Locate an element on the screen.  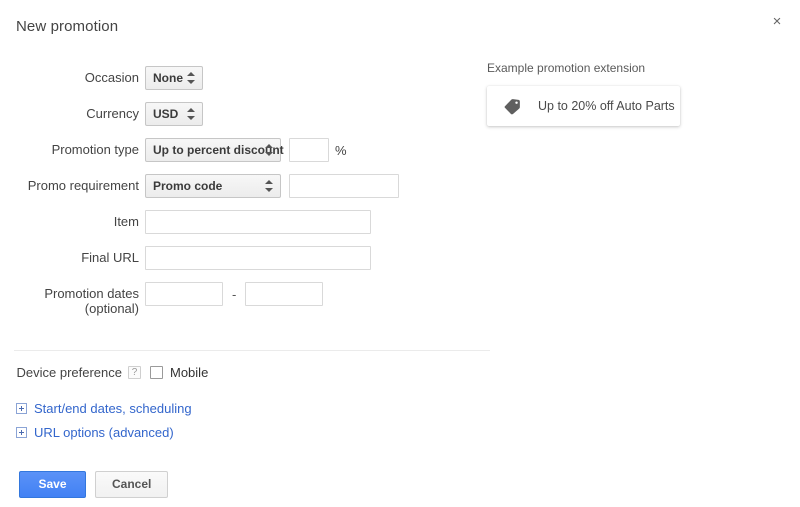
currency-field: USD is located at coordinates (322, 114).